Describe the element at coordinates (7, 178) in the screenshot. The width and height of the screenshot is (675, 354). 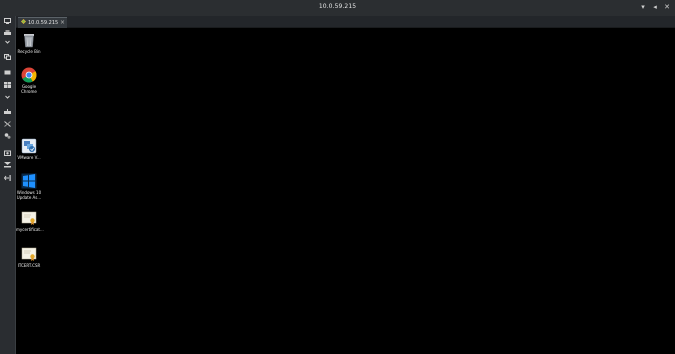
I see `disconnect-icon` at that location.